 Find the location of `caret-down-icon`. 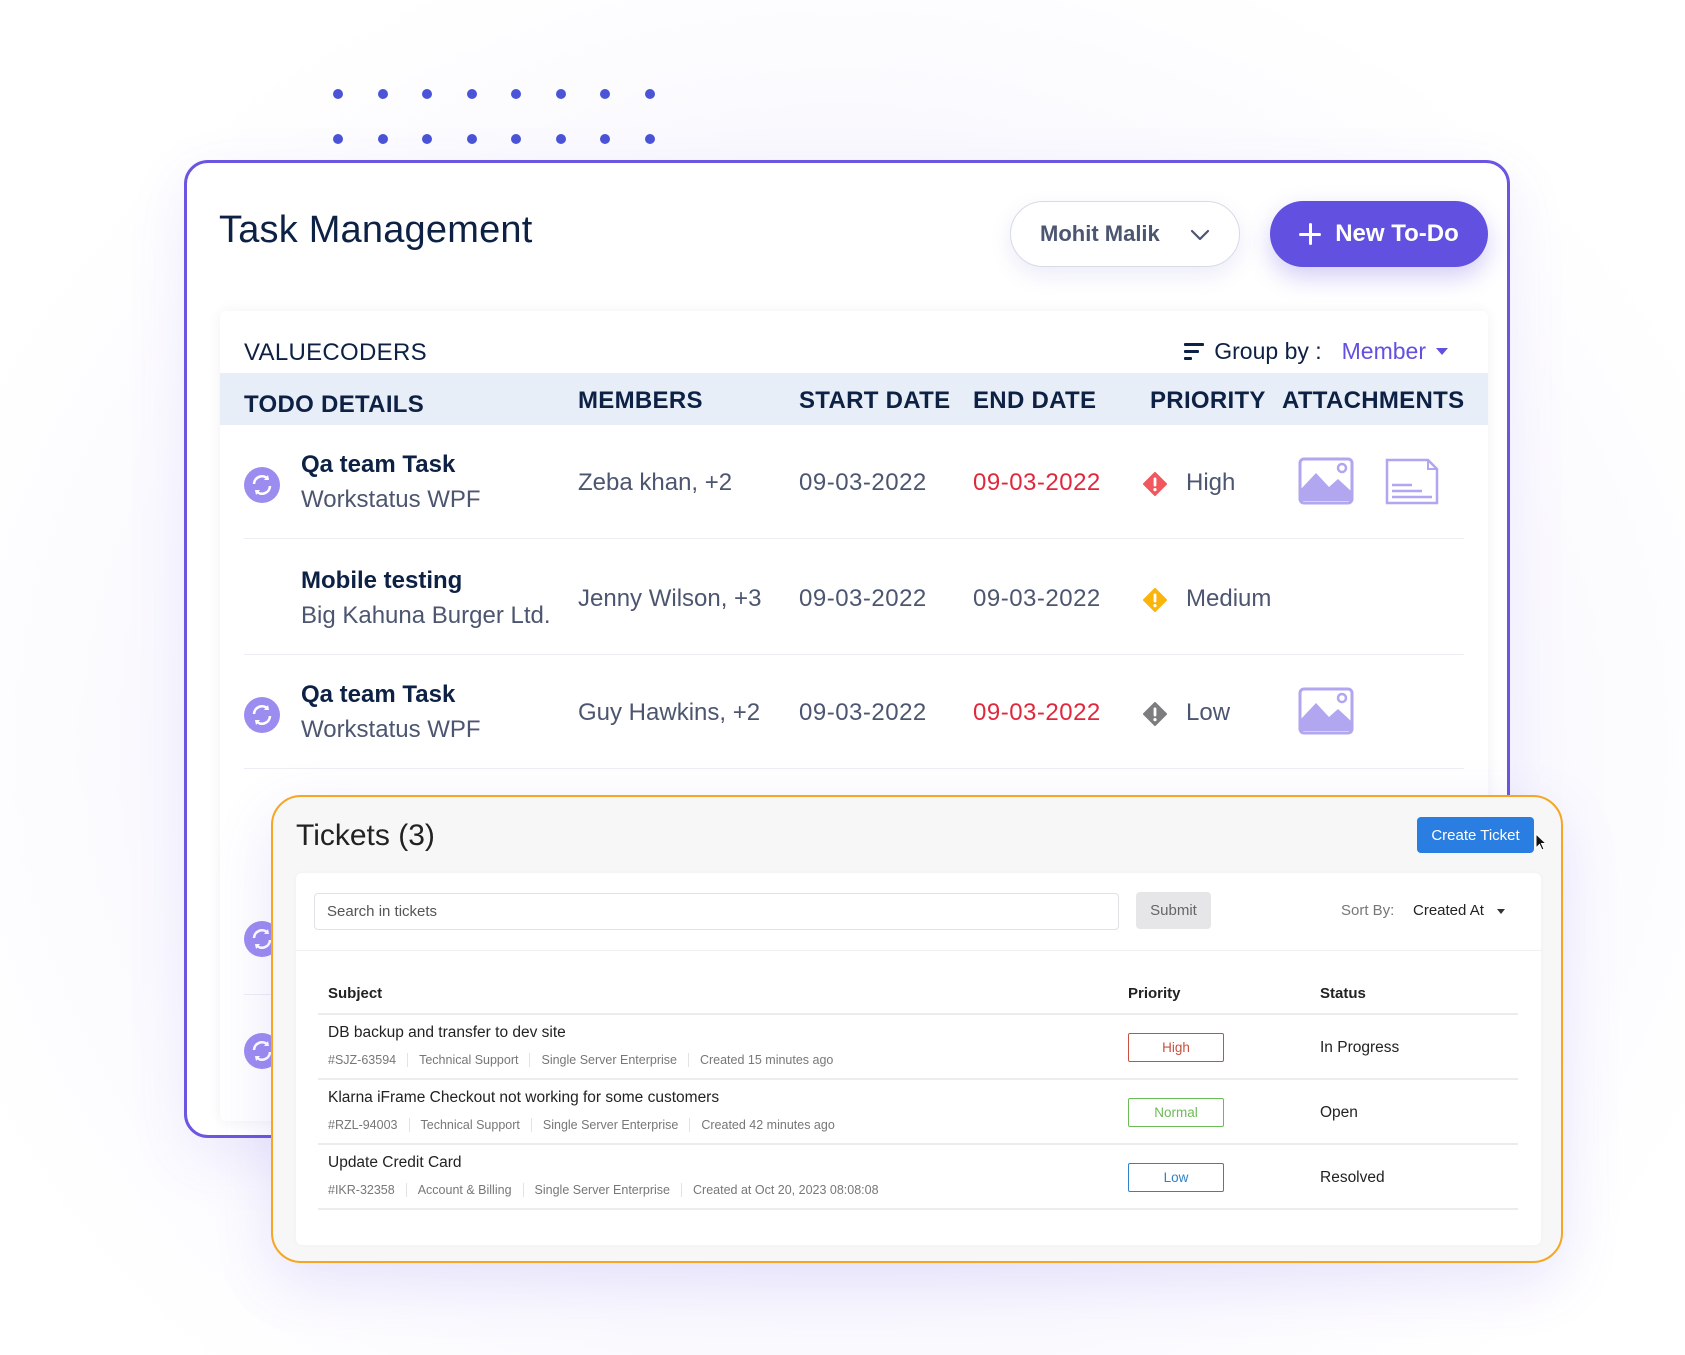

caret-down-icon is located at coordinates (1442, 351).